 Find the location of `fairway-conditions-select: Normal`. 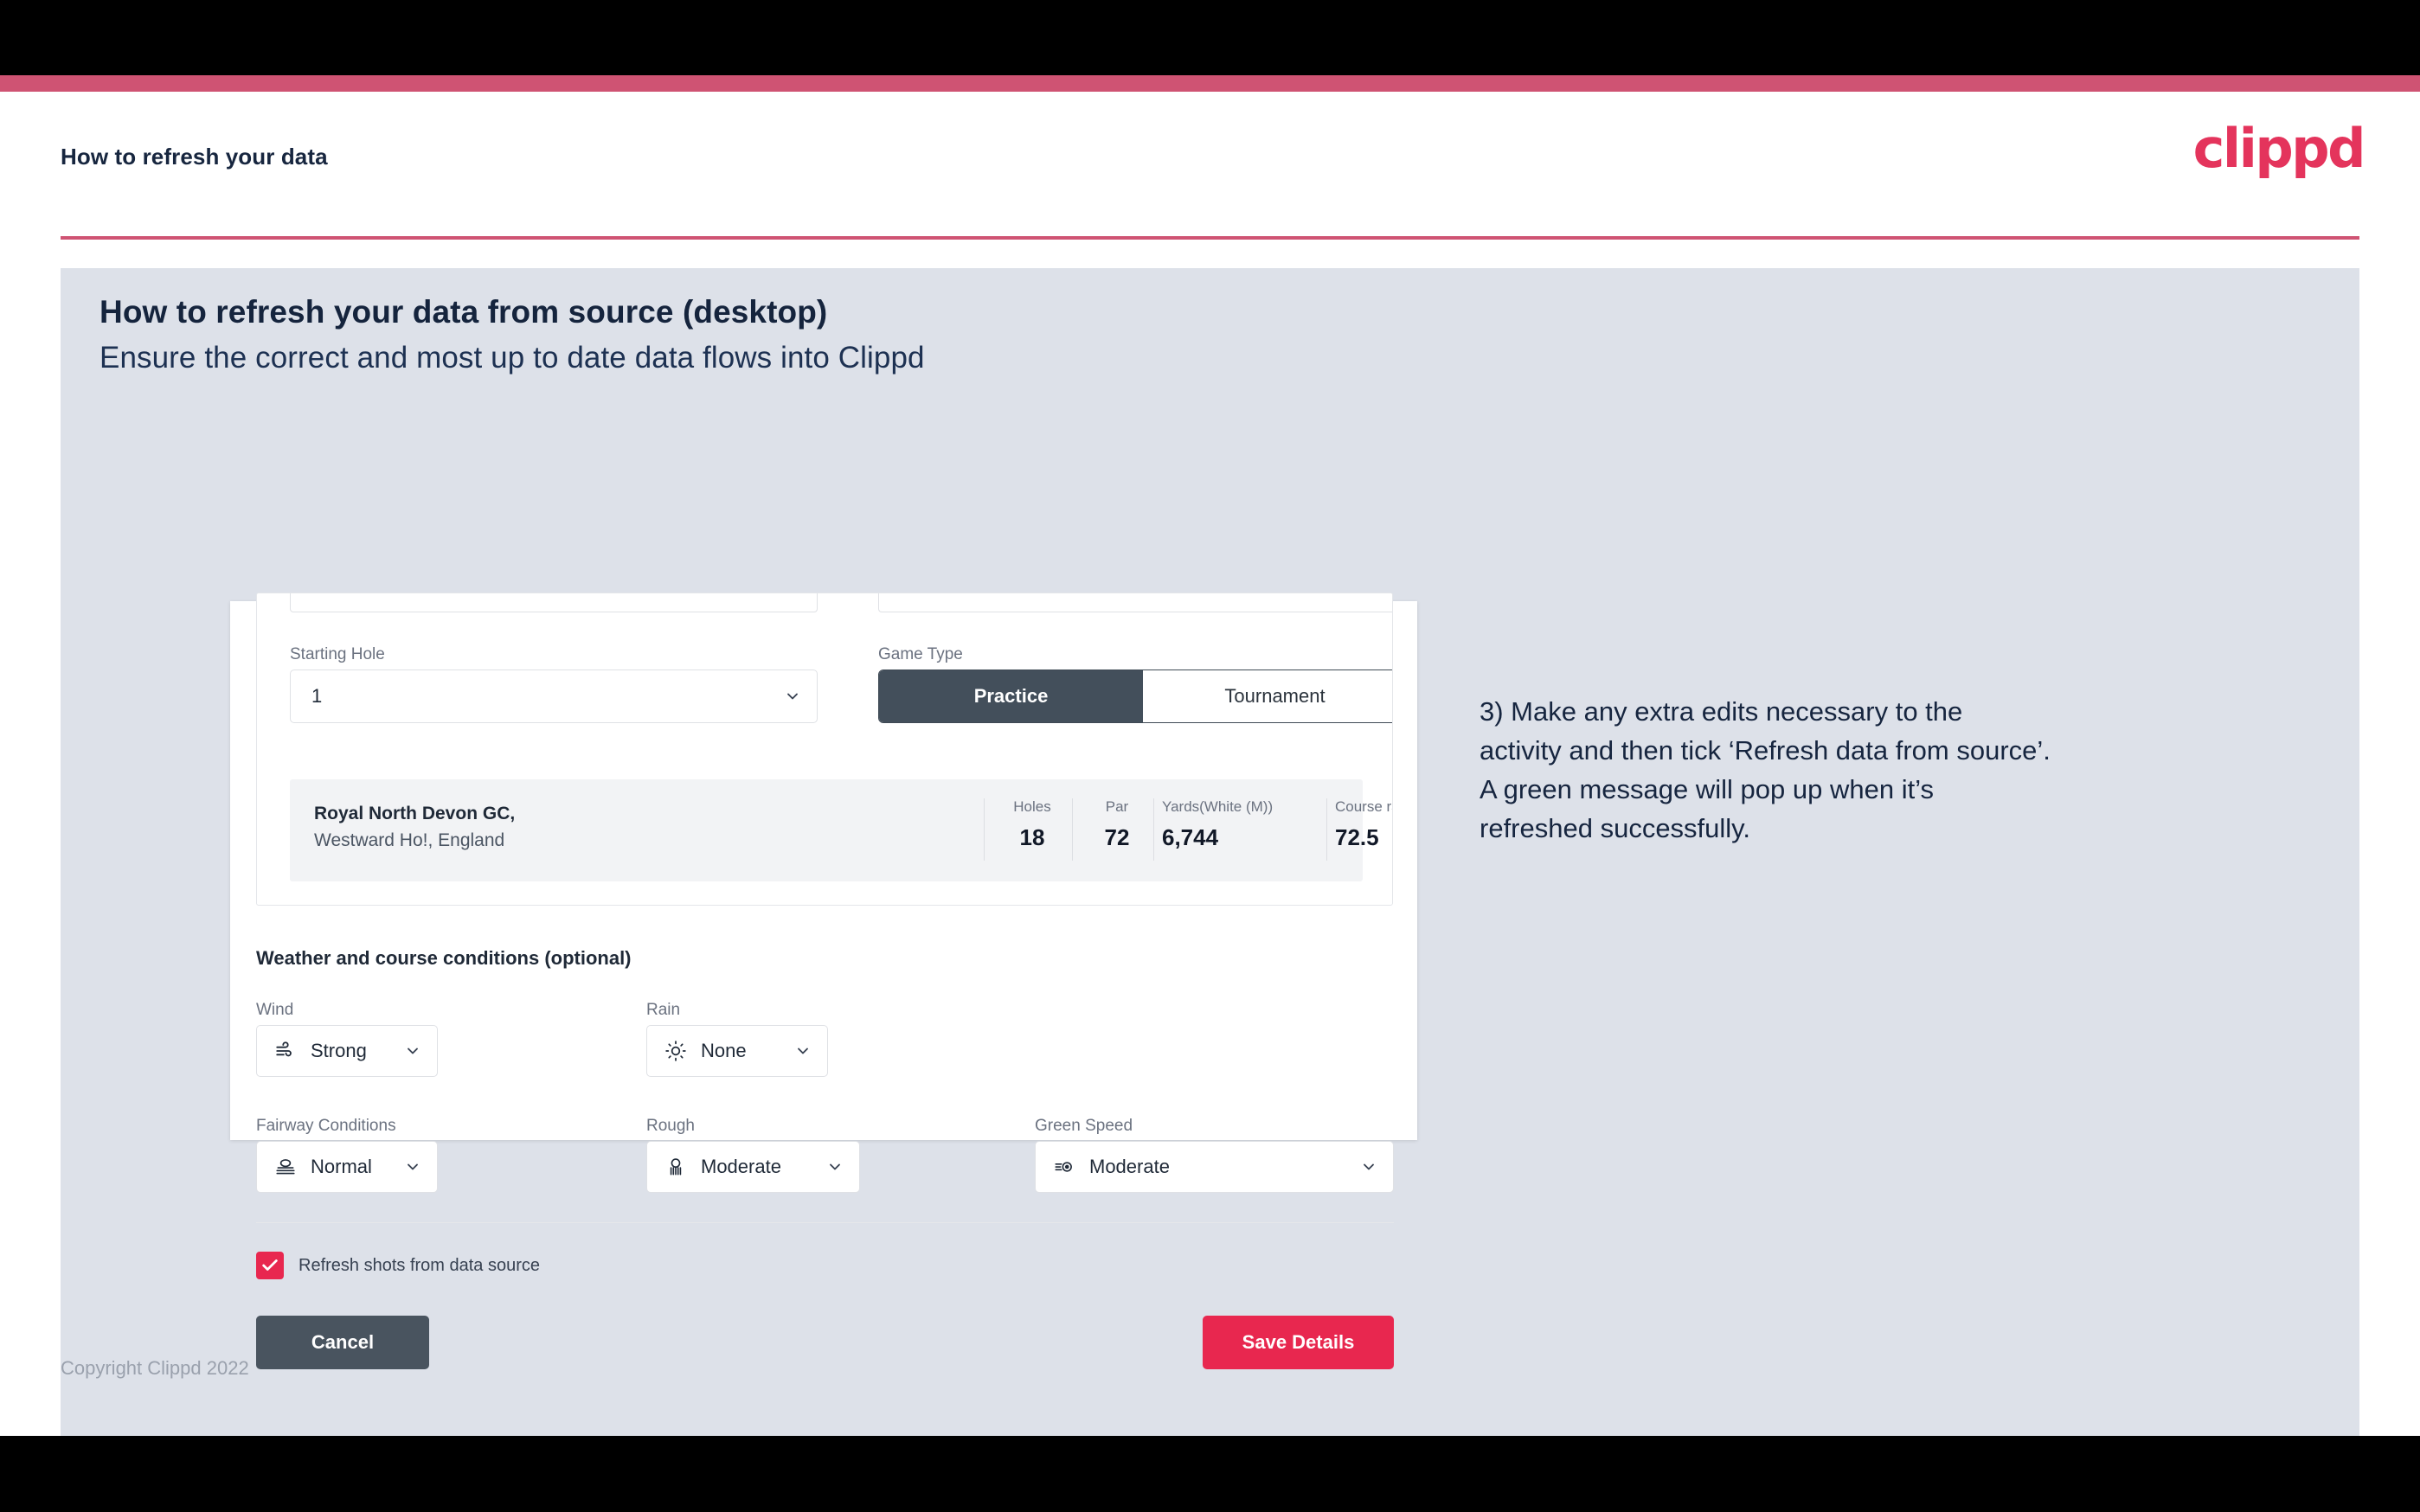

fairway-conditions-select: Normal is located at coordinates (347, 1167).